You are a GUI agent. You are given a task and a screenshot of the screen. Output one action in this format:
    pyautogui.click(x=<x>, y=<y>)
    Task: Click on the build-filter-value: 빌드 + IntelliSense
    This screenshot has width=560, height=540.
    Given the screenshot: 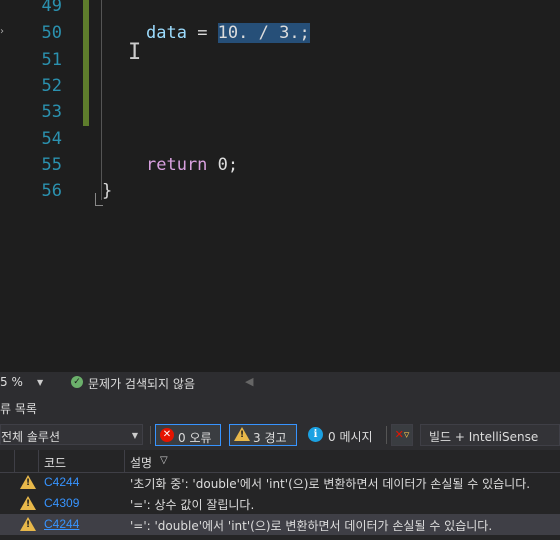 What is the action you would take?
    pyautogui.click(x=484, y=437)
    